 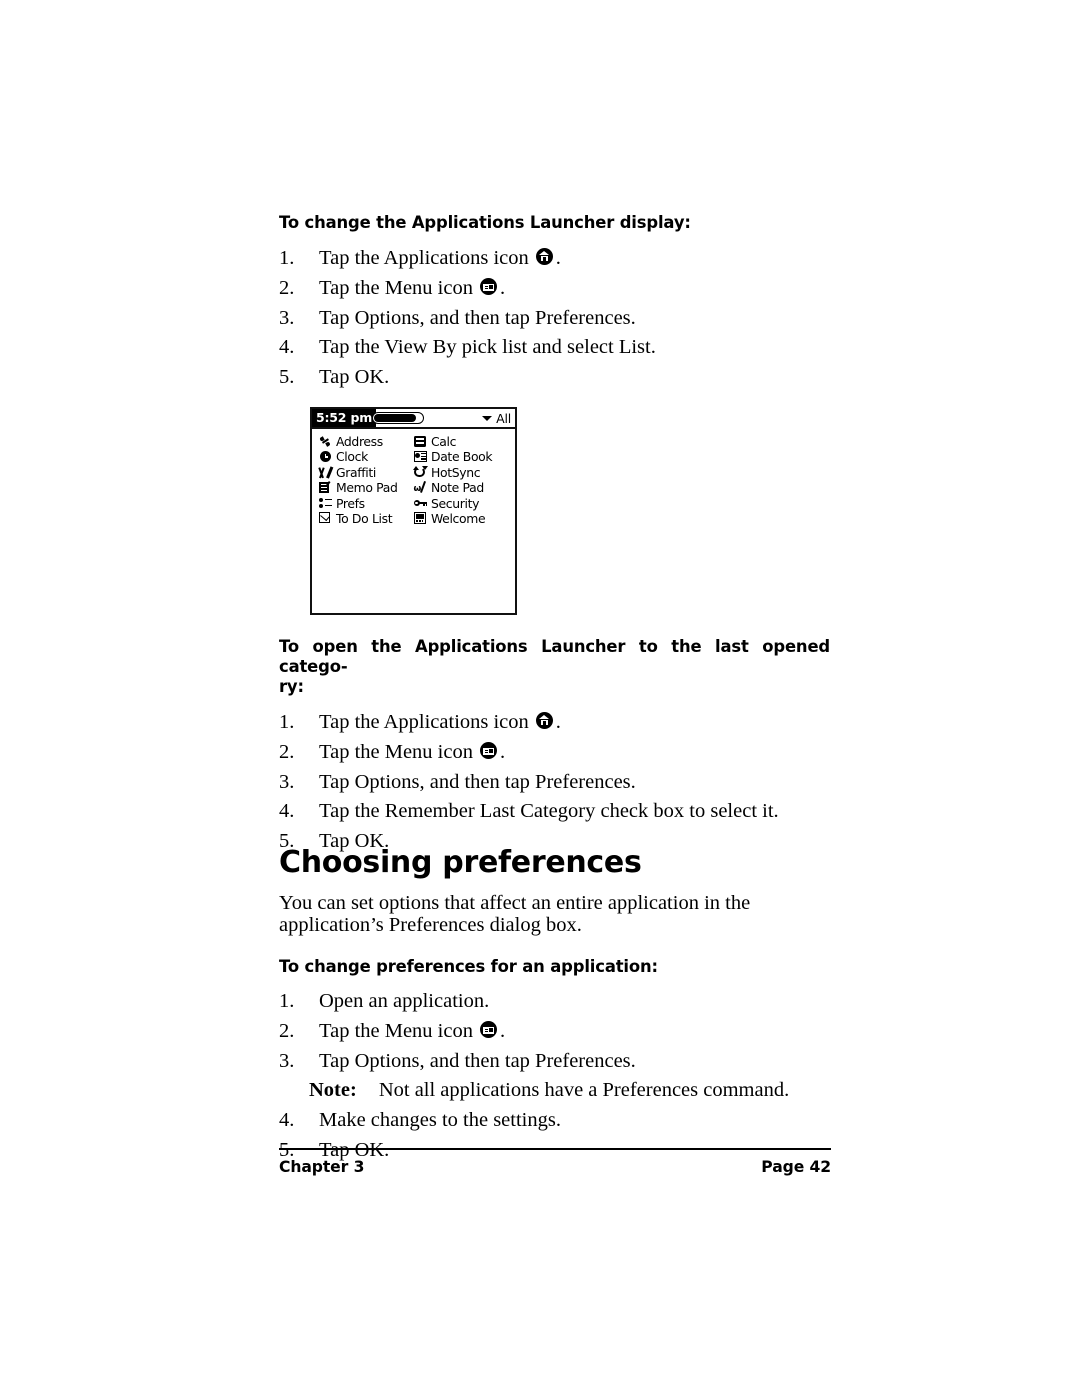 What do you see at coordinates (420, 472) in the screenshot?
I see `hotsync-arrows-icon` at bounding box center [420, 472].